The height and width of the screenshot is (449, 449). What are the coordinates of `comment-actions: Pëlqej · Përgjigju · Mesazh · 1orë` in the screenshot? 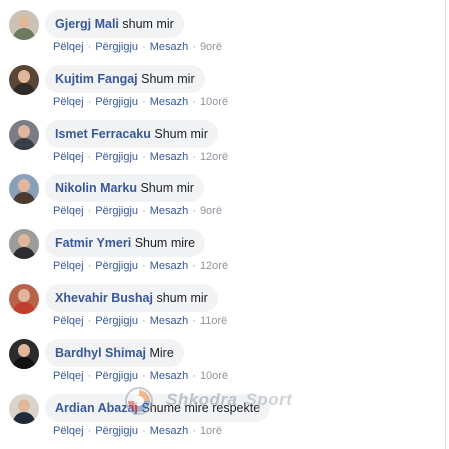 It's located at (137, 431).